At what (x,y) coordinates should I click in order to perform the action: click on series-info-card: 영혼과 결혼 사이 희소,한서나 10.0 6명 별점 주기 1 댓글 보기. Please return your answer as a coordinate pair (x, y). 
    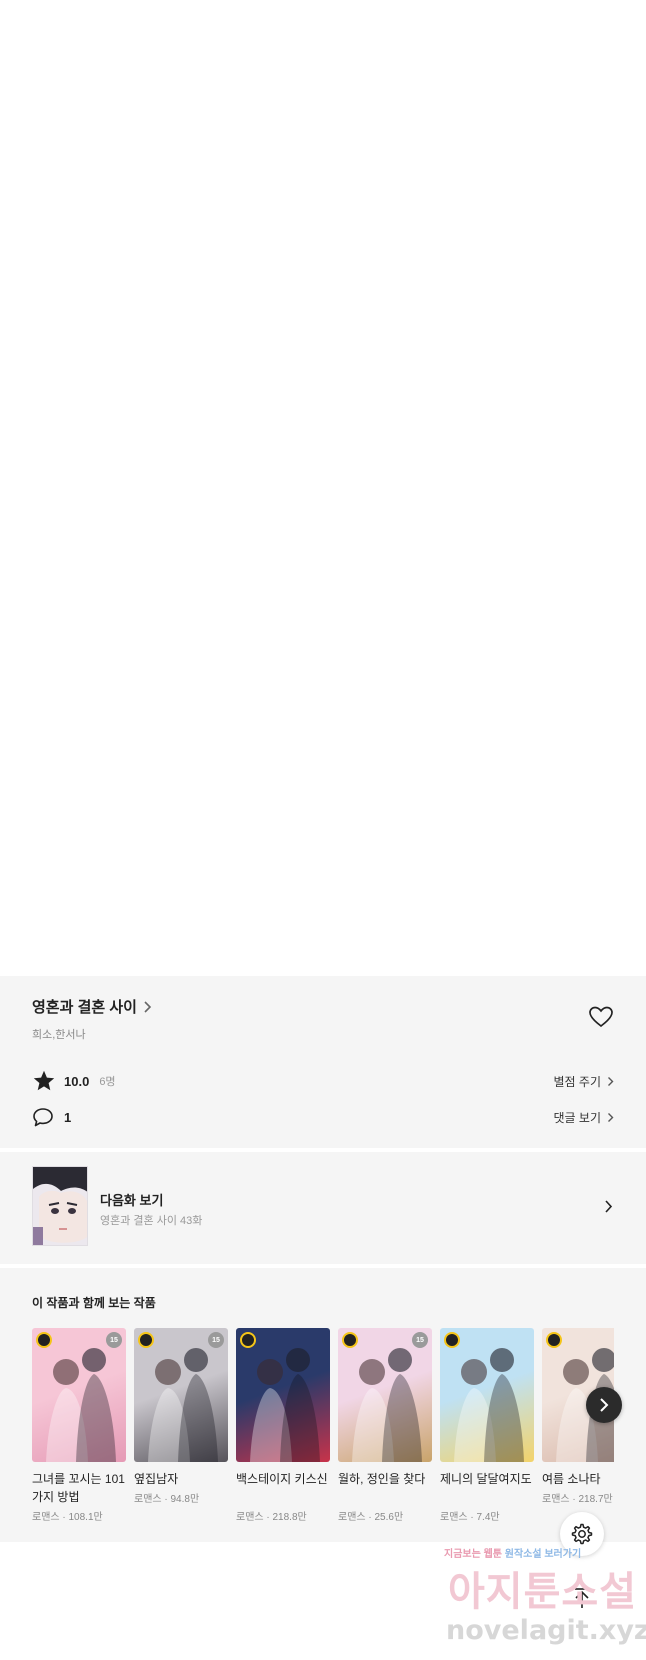
    Looking at the image, I should click on (323, 1062).